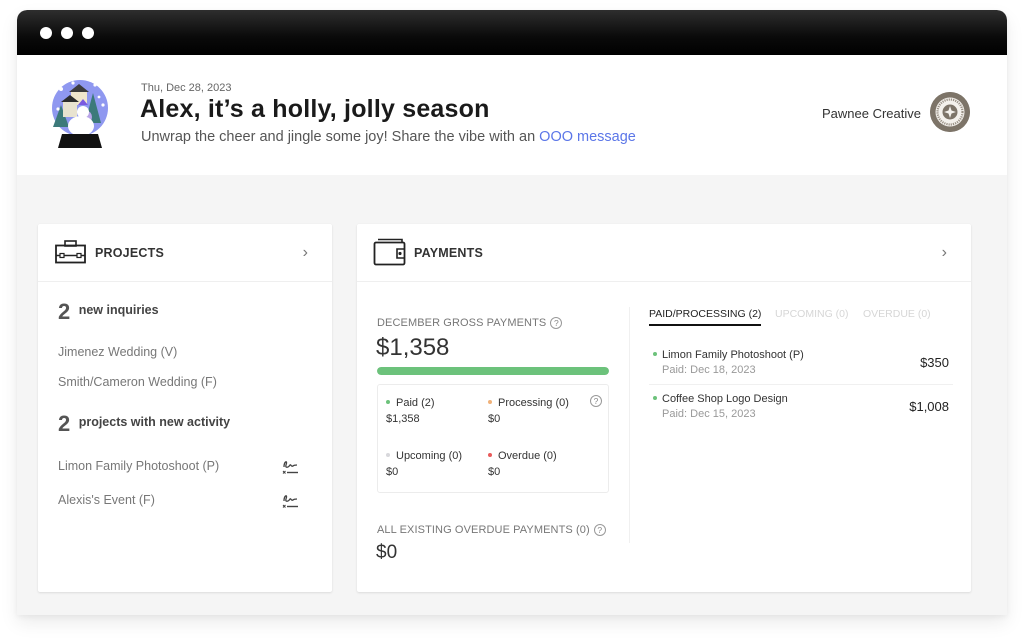  Describe the element at coordinates (429, 456) in the screenshot. I see `breakdown-label: Upcoming (0)` at that location.